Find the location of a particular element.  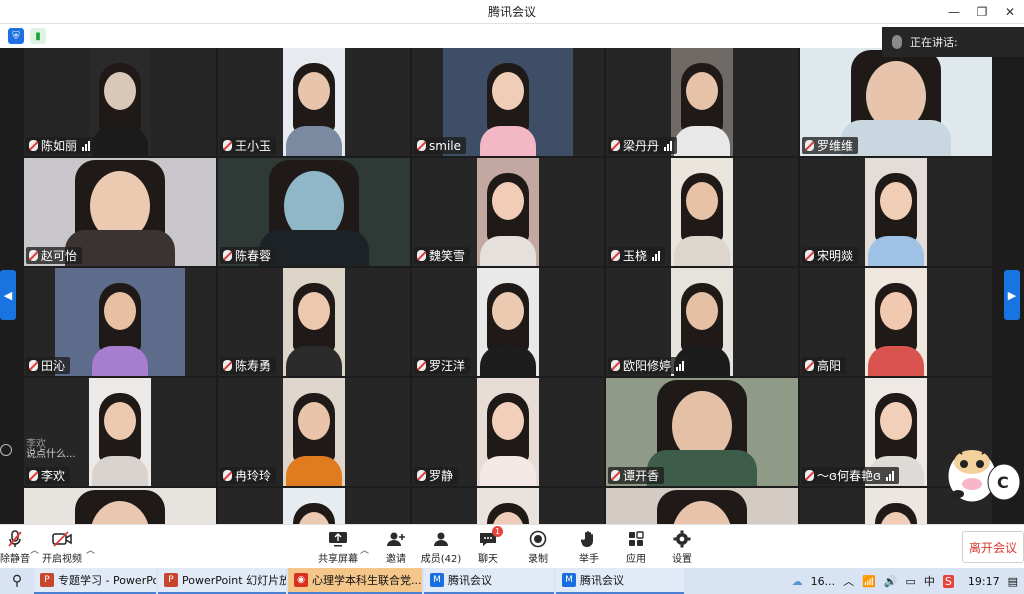

apps-button: 应用 is located at coordinates (636, 547).